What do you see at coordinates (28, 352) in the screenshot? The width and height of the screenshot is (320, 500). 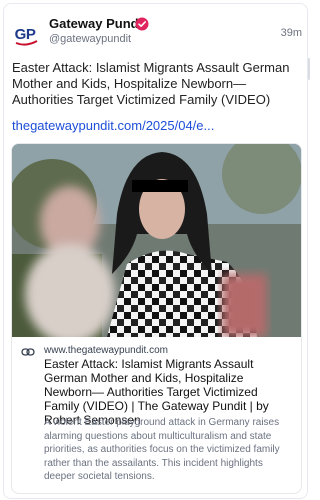 I see `link-icon` at bounding box center [28, 352].